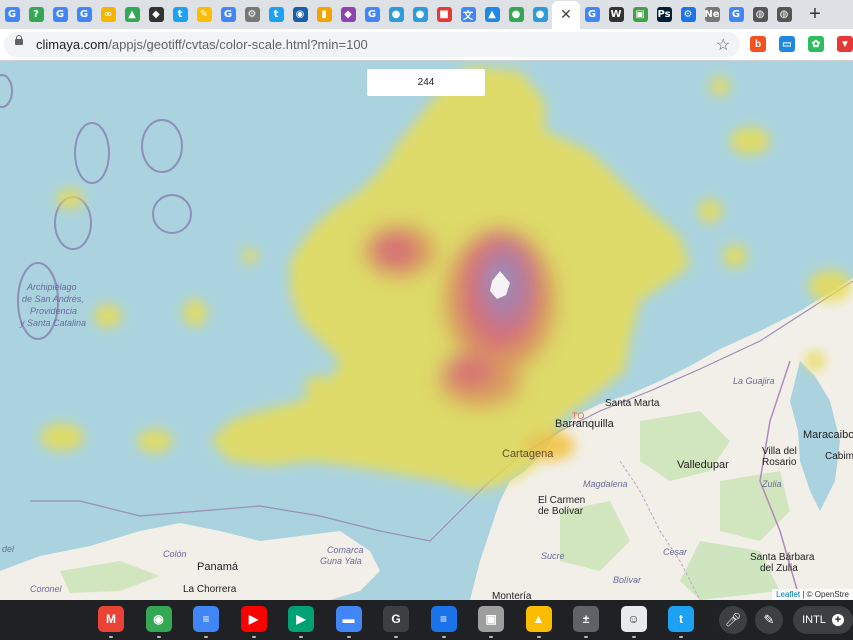  What do you see at coordinates (444, 15) in the screenshot?
I see `tab-red: ■` at bounding box center [444, 15].